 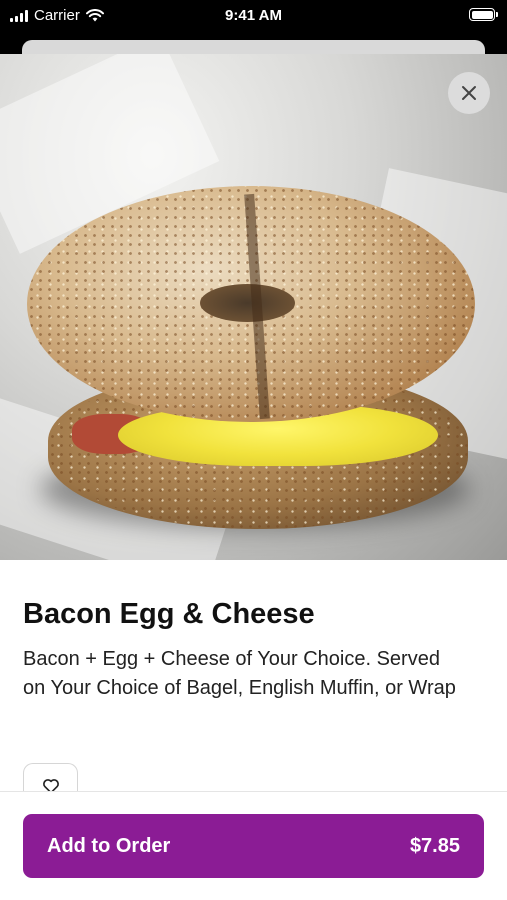 I want to click on status-time: 9:41 AM, so click(x=253, y=15).